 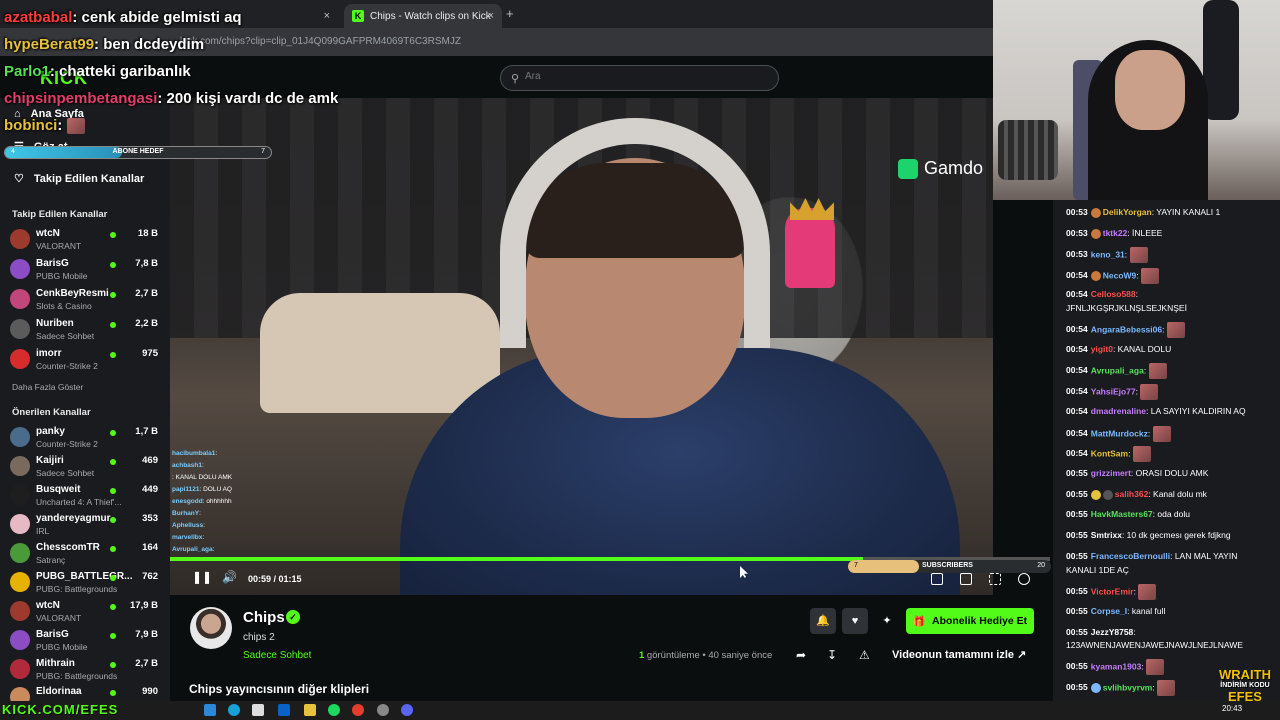 I want to click on sidebar-channel: BarisG PUBG Mobile 7,9 B, so click(x=86, y=641).